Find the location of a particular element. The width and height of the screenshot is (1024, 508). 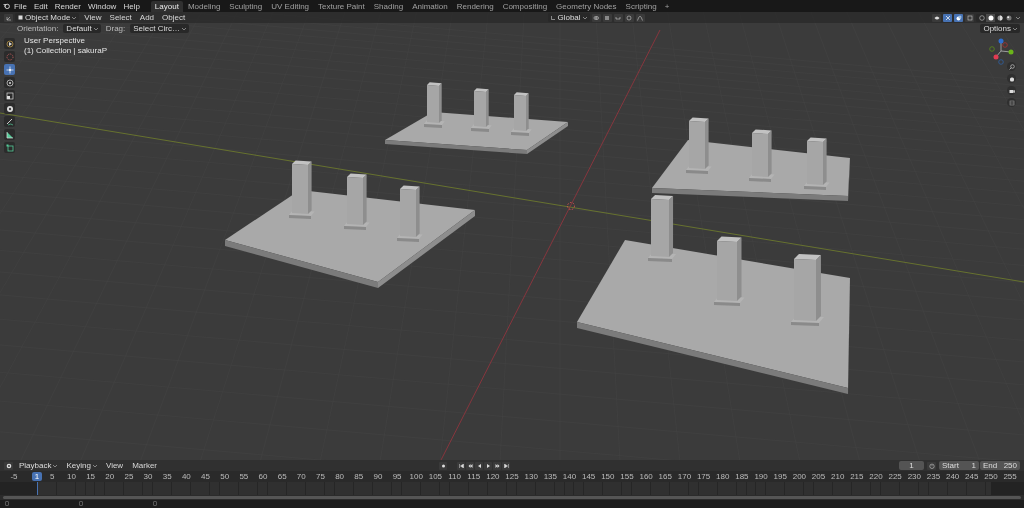

frame-number: 185 is located at coordinates (742, 476).